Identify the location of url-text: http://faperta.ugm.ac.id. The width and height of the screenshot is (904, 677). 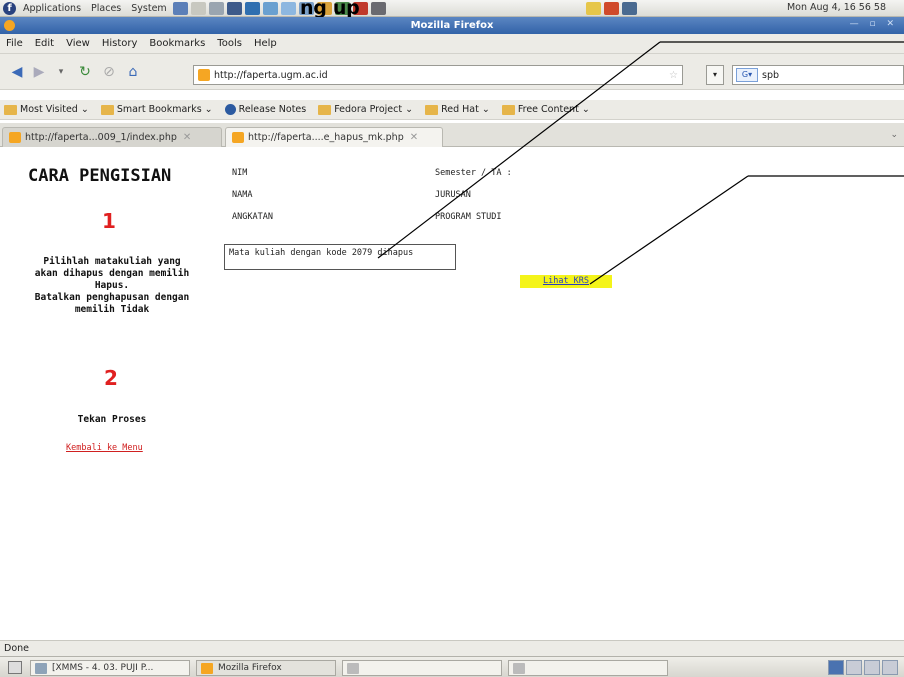
(271, 75).